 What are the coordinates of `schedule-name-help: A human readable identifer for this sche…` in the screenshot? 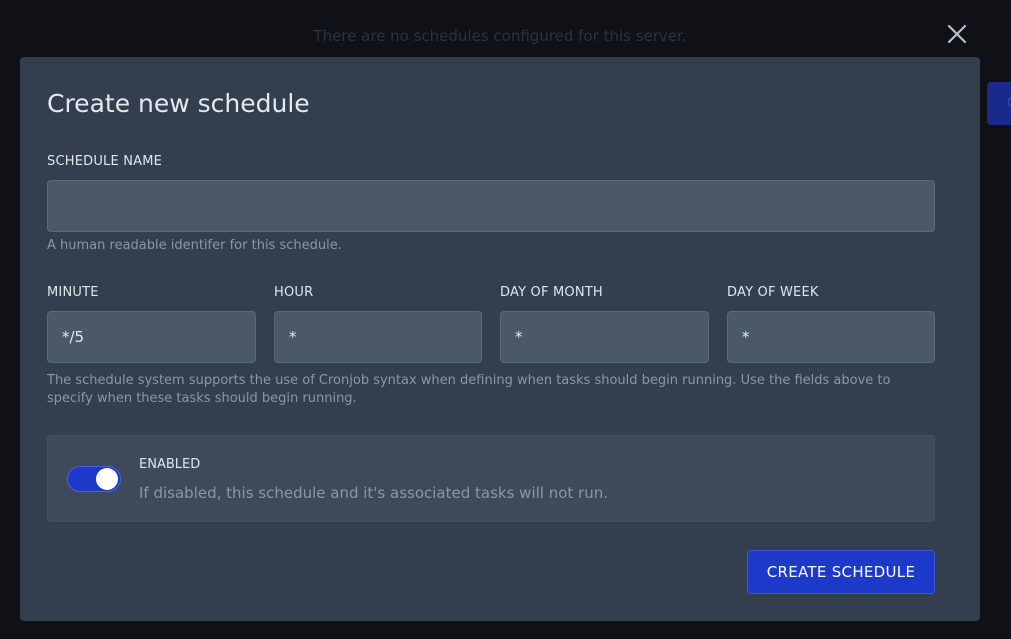 It's located at (194, 245).